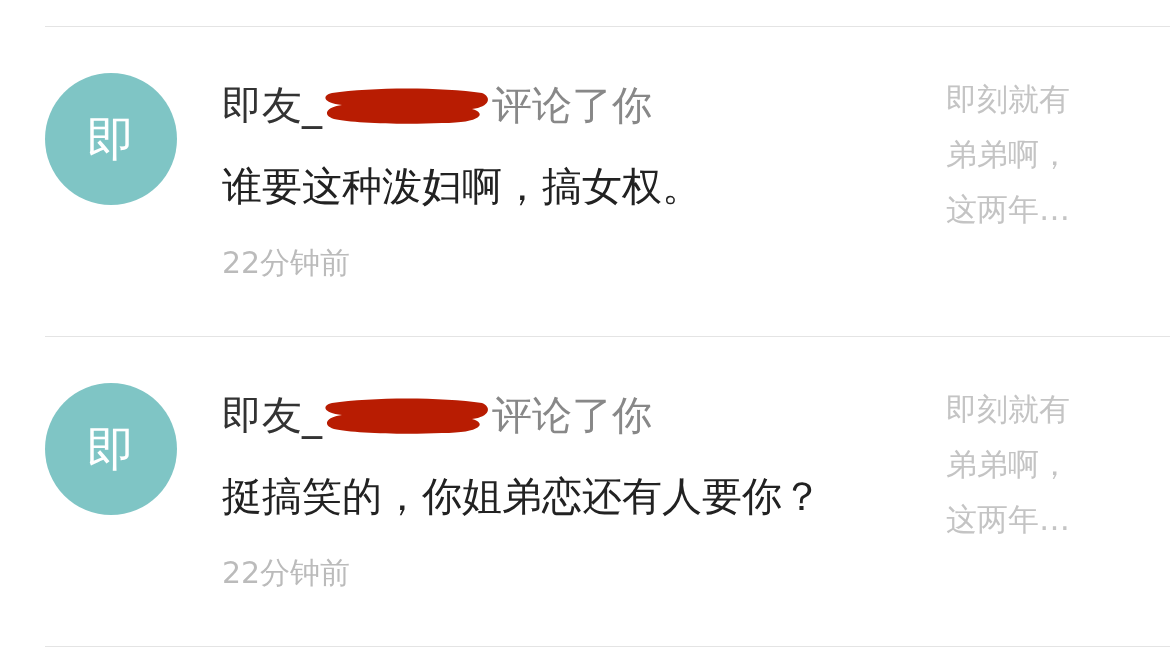 The width and height of the screenshot is (1170, 671). Describe the element at coordinates (462, 186) in the screenshot. I see `comment-text: 谁要这种泼妇啊，搞女权。` at that location.